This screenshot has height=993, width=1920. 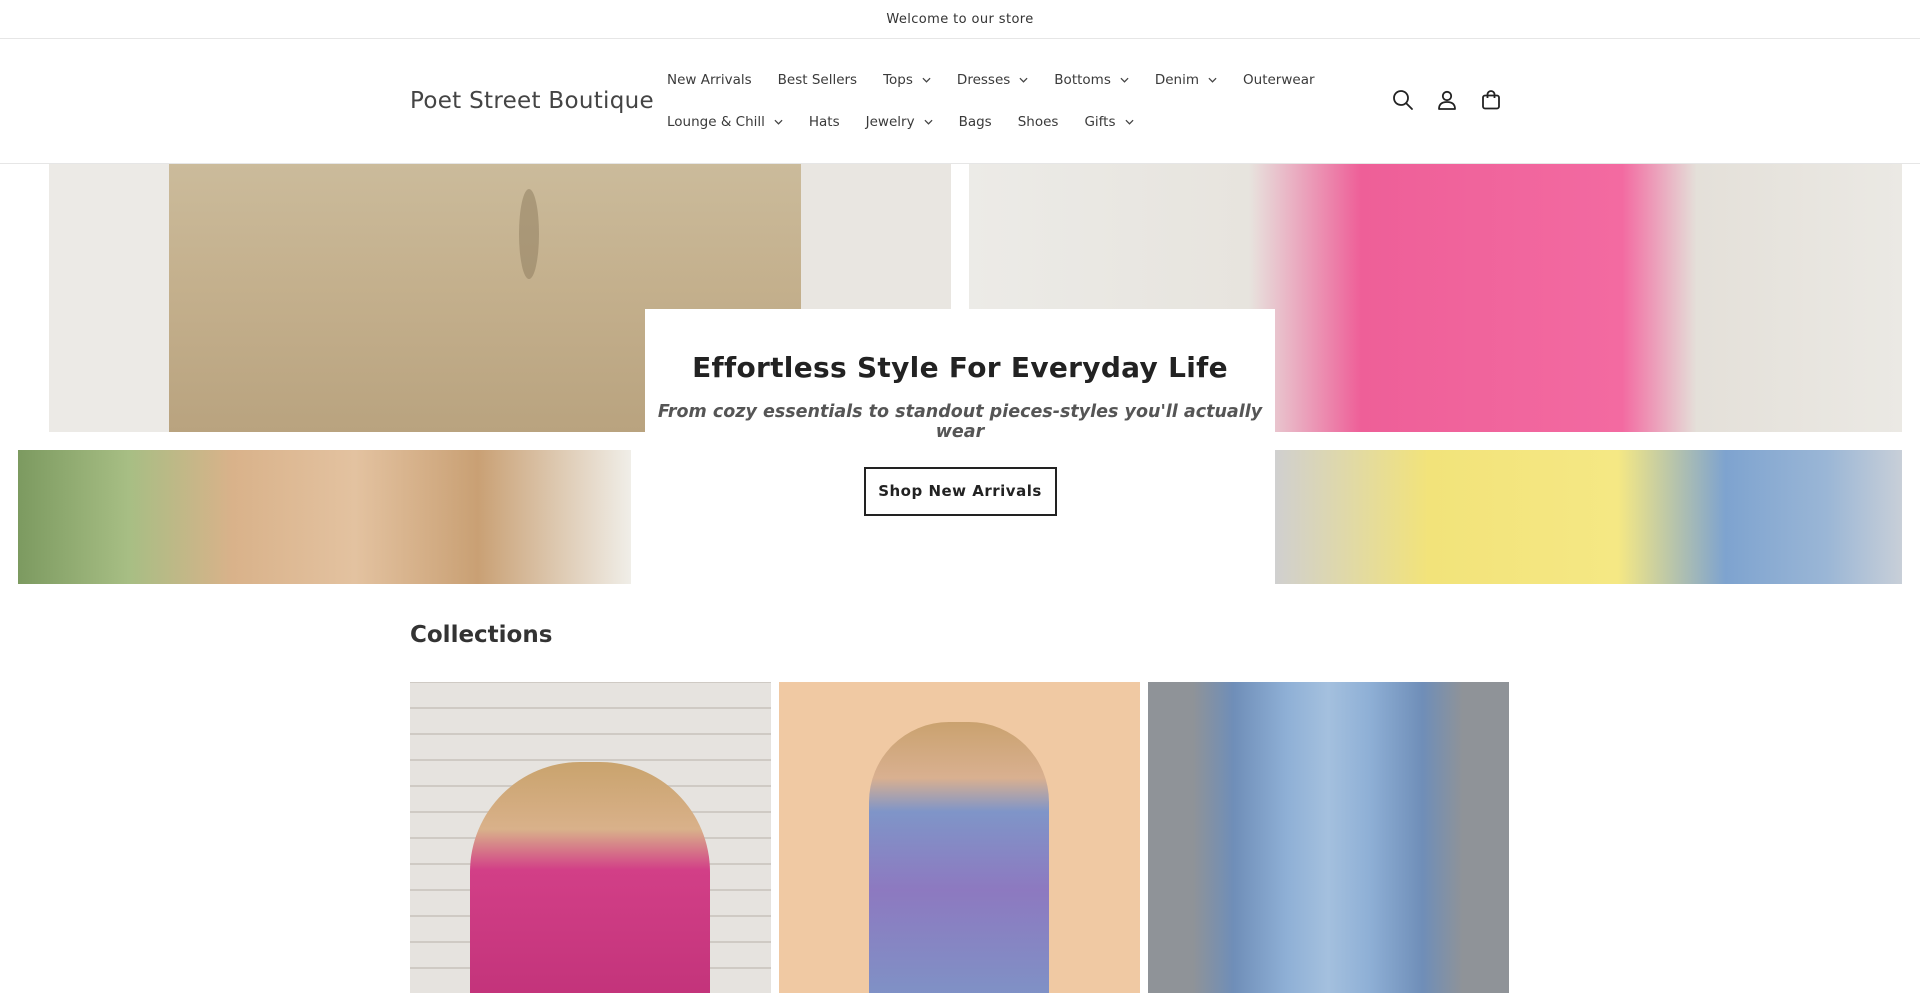 I want to click on nav-item-outerwear: Outerwear, so click(x=1279, y=80).